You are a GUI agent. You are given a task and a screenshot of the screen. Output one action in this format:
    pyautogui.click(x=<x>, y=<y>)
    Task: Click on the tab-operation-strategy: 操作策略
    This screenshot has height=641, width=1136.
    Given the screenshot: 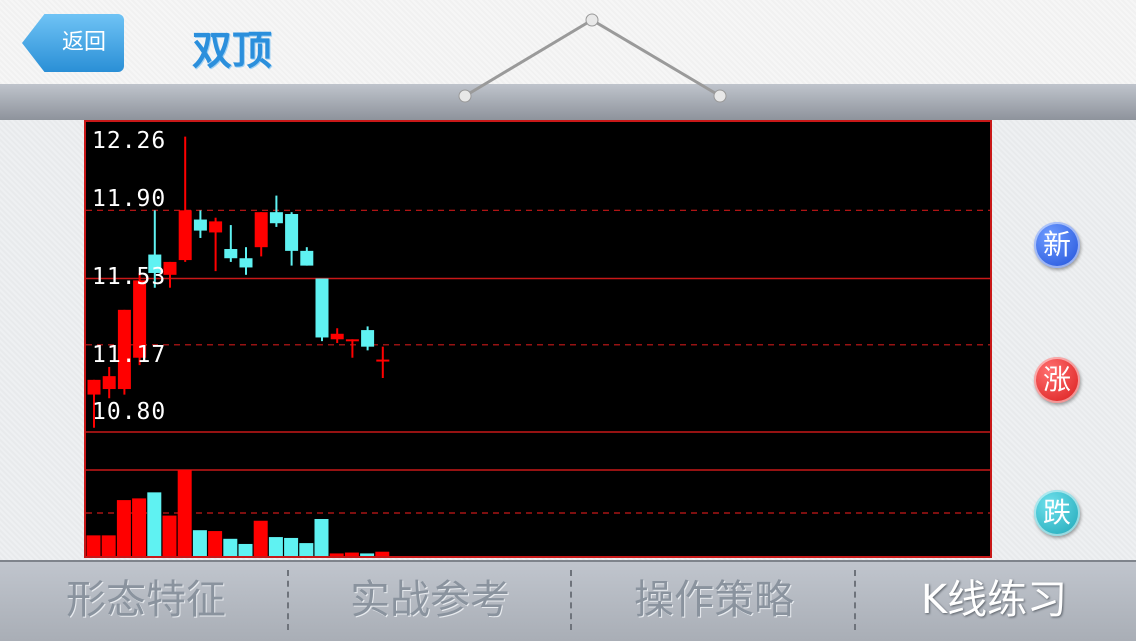 What is the action you would take?
    pyautogui.click(x=714, y=600)
    